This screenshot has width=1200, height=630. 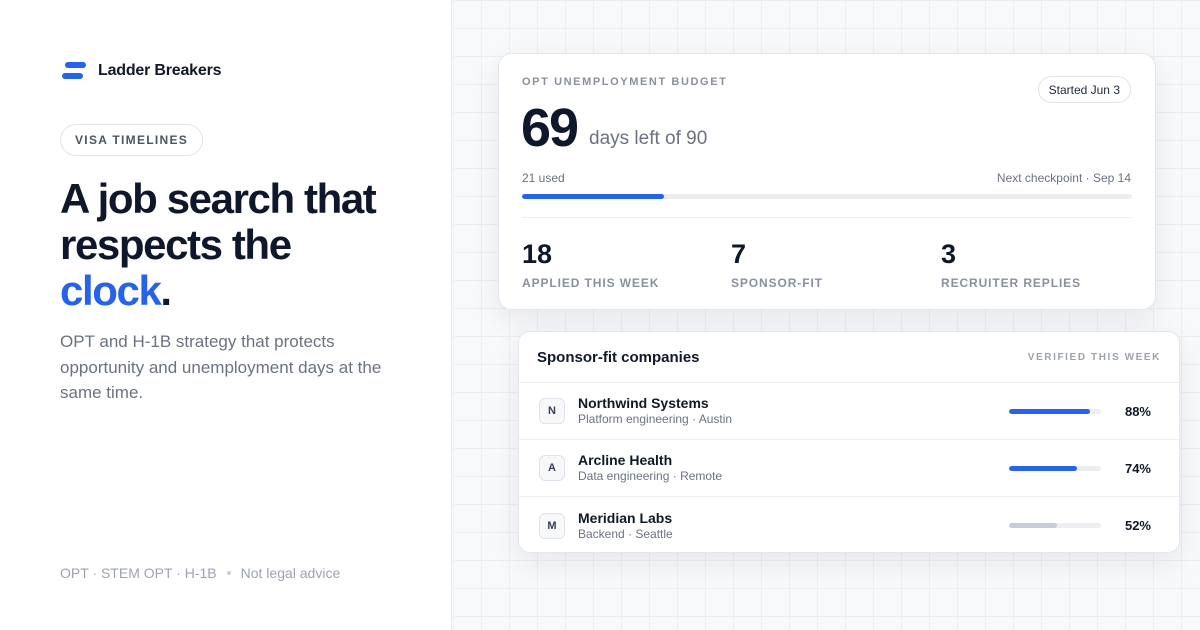 What do you see at coordinates (1094, 357) in the screenshot?
I see `verified-label: VERIFIED THIS WEEK` at bounding box center [1094, 357].